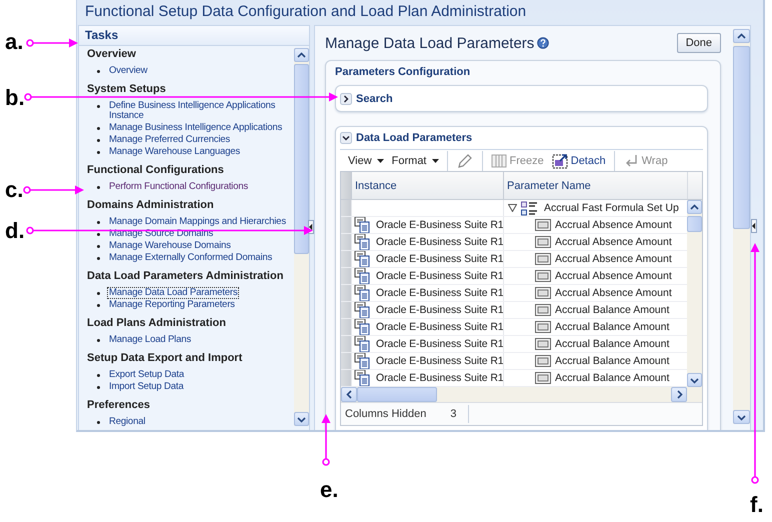 This screenshot has height=522, width=772. What do you see at coordinates (403, 72) in the screenshot?
I see `panel-title: Parameters Configuration` at bounding box center [403, 72].